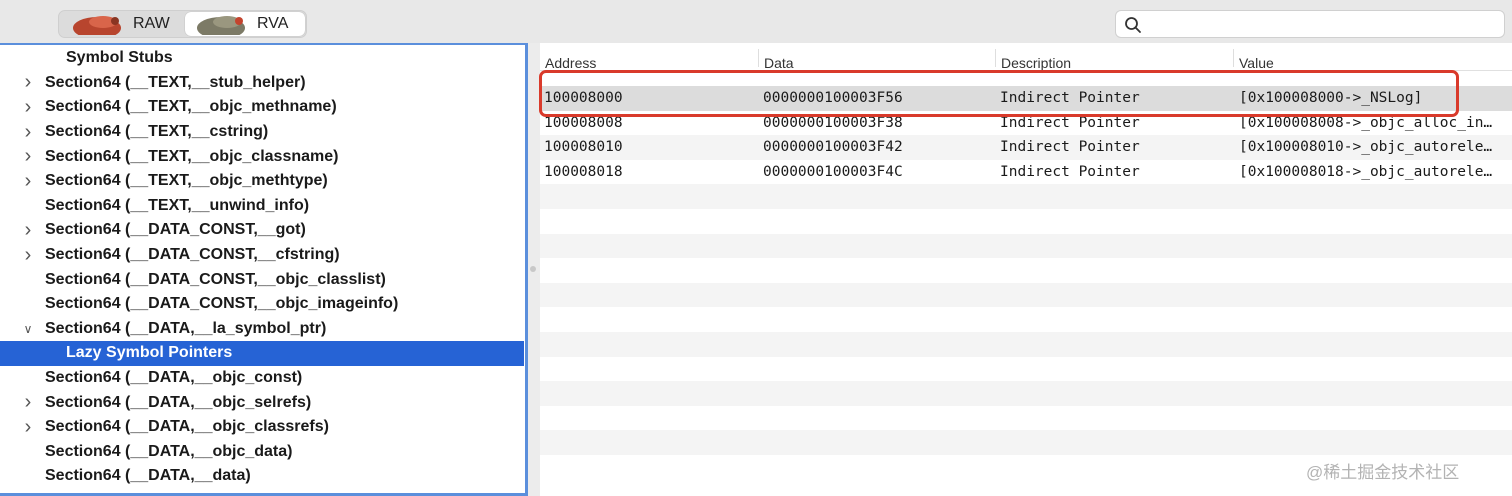  I want to click on tree-item-label: Section64 (__DATA,__objc_data), so click(169, 451).